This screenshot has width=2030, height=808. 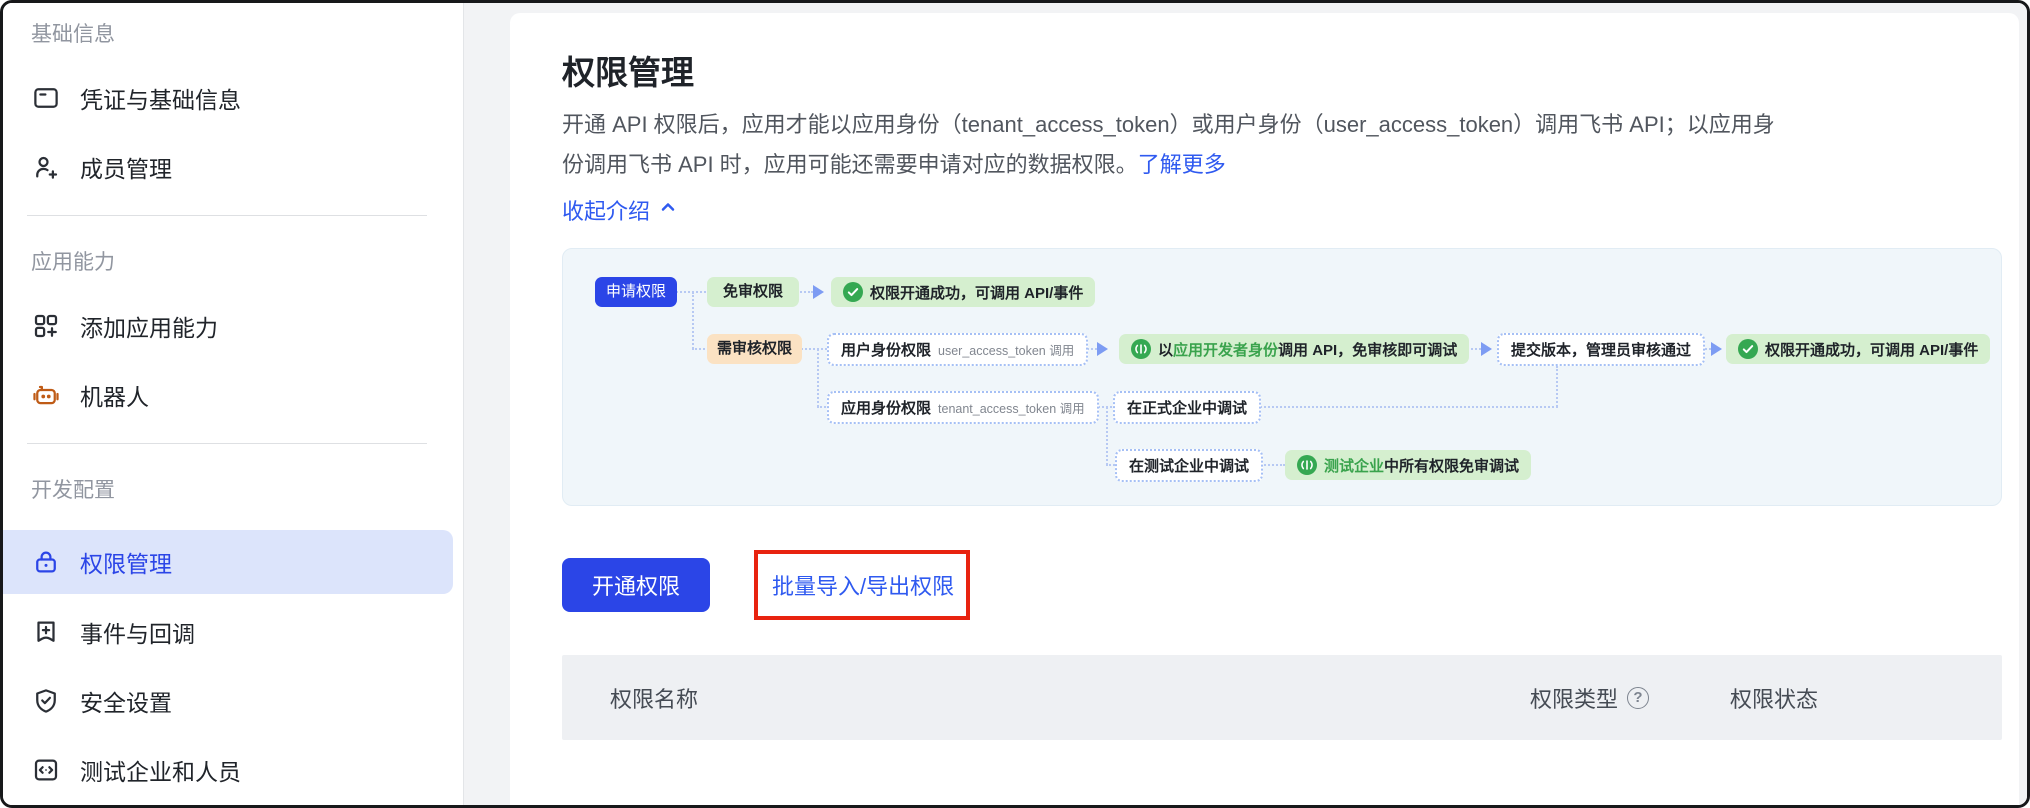 I want to click on sidebar-item-permissions: 权限管理, so click(x=228, y=562).